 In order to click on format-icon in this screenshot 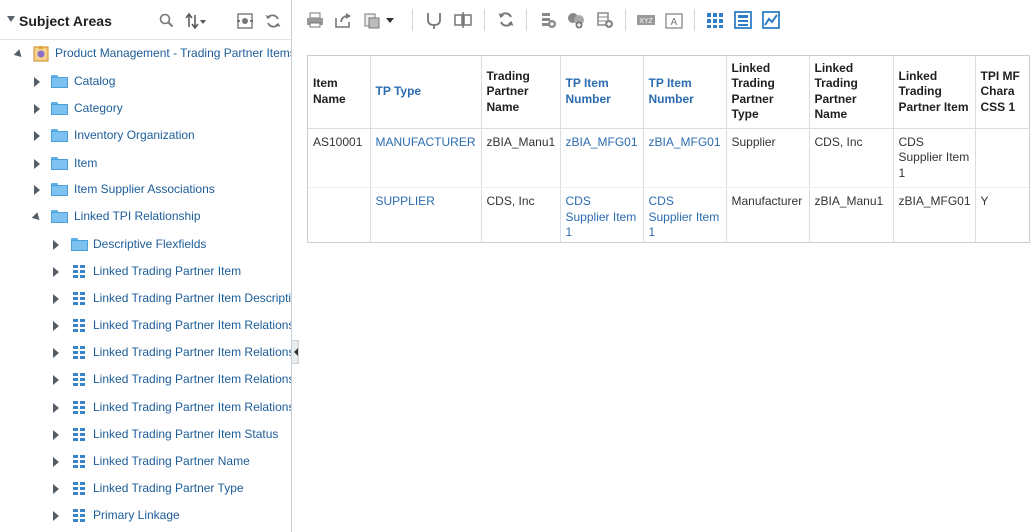, I will do `click(380, 20)`.